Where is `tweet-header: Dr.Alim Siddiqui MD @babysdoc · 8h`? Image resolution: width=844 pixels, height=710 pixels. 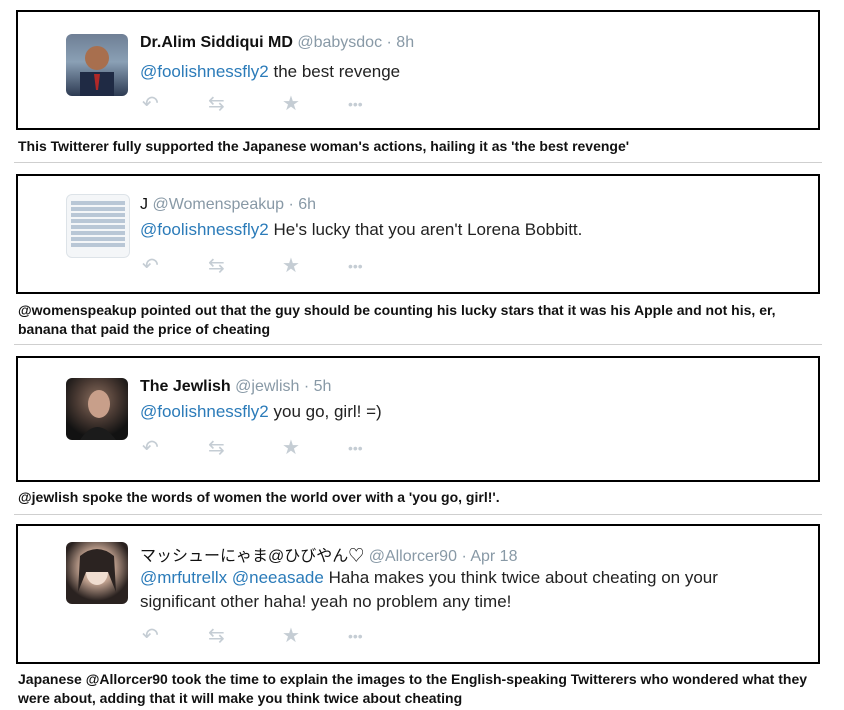 tweet-header: Dr.Alim Siddiqui MD @babysdoc · 8h is located at coordinates (277, 43).